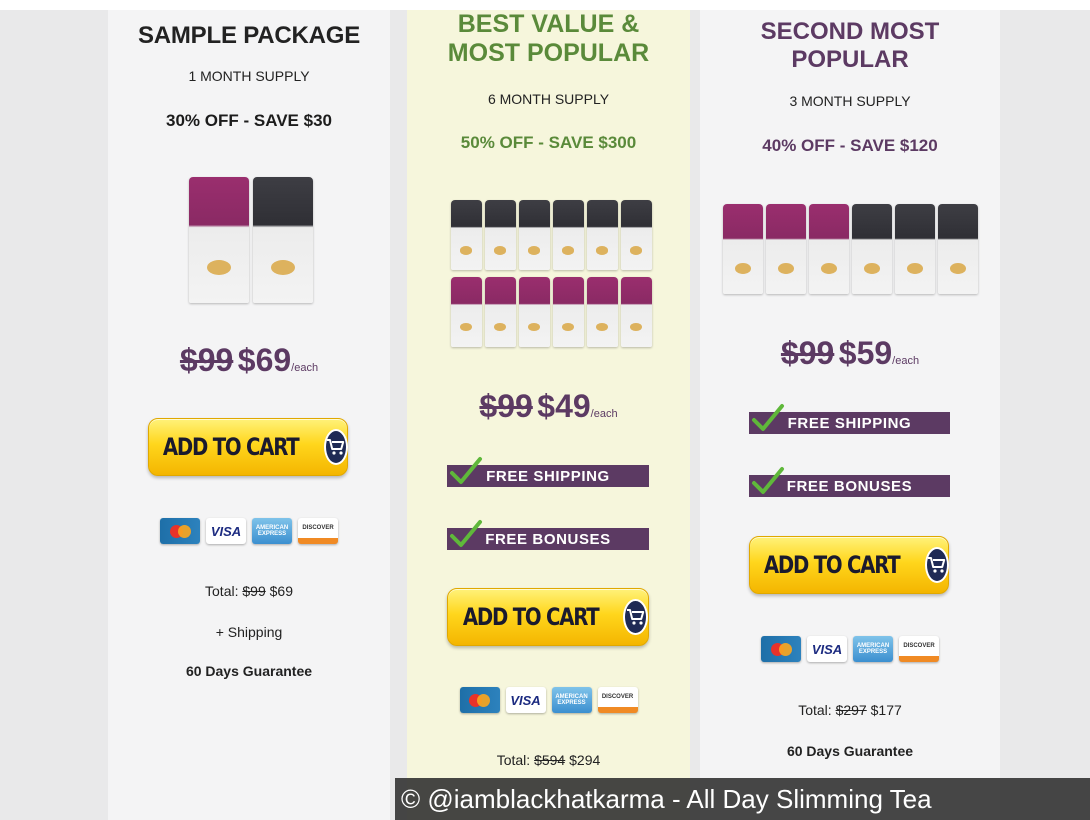 This screenshot has width=1090, height=820. Describe the element at coordinates (850, 31) in the screenshot. I see `title-line-1: SECOND MOST` at that location.